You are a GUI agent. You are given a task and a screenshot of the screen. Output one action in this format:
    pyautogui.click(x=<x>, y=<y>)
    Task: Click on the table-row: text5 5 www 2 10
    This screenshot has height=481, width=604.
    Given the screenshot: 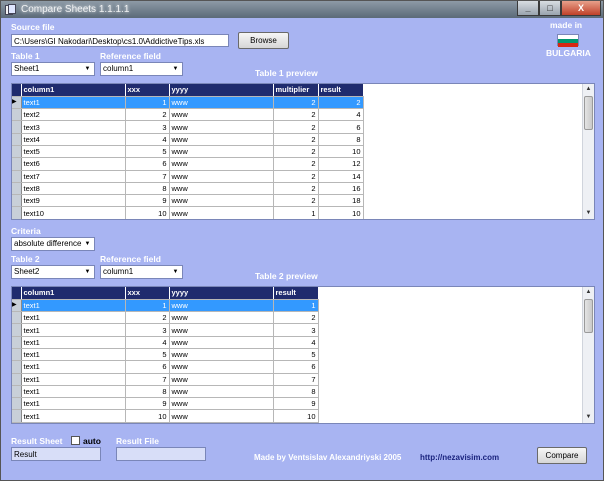 What is the action you would take?
    pyautogui.click(x=188, y=152)
    